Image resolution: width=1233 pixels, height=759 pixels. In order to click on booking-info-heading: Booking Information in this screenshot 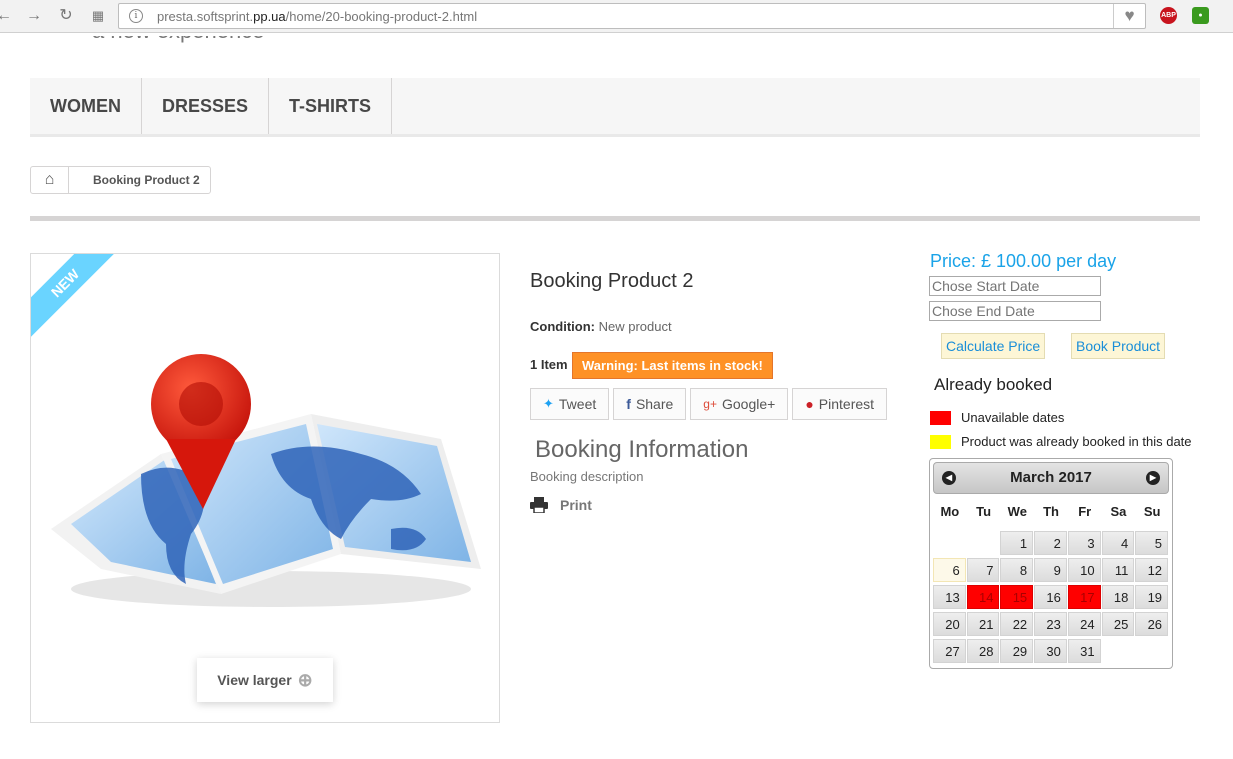, I will do `click(642, 449)`.